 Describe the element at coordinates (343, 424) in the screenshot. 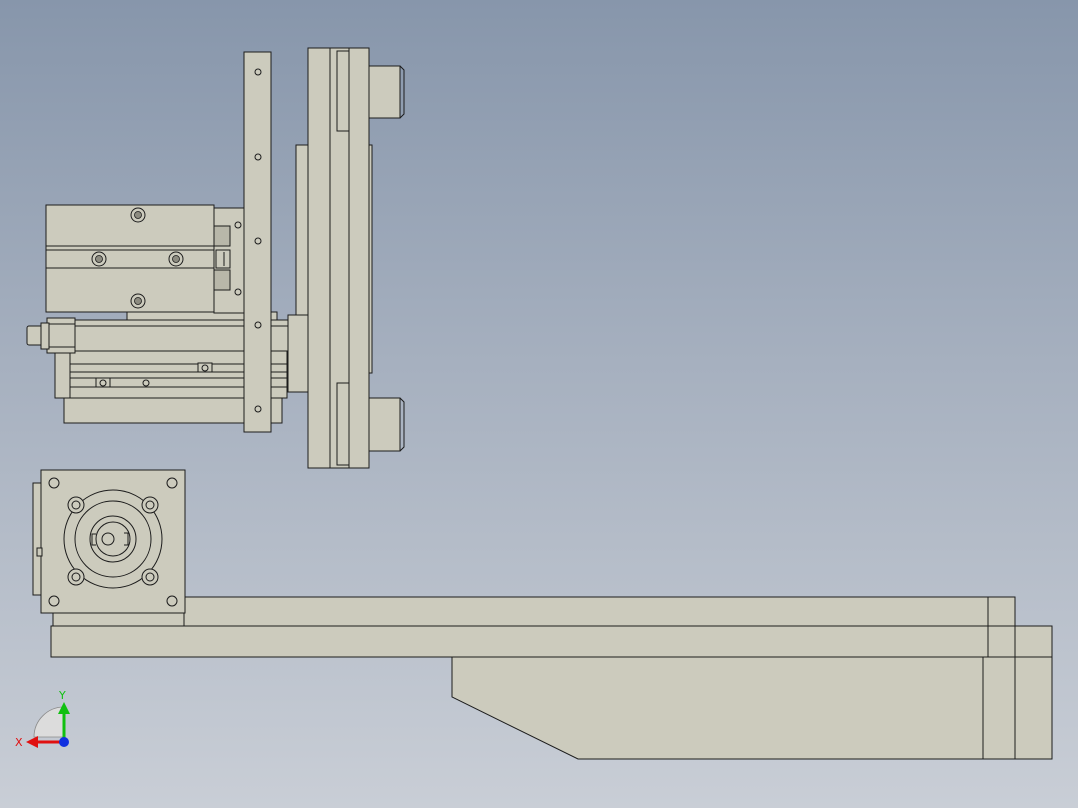

I see `slide-stop-bottom` at that location.